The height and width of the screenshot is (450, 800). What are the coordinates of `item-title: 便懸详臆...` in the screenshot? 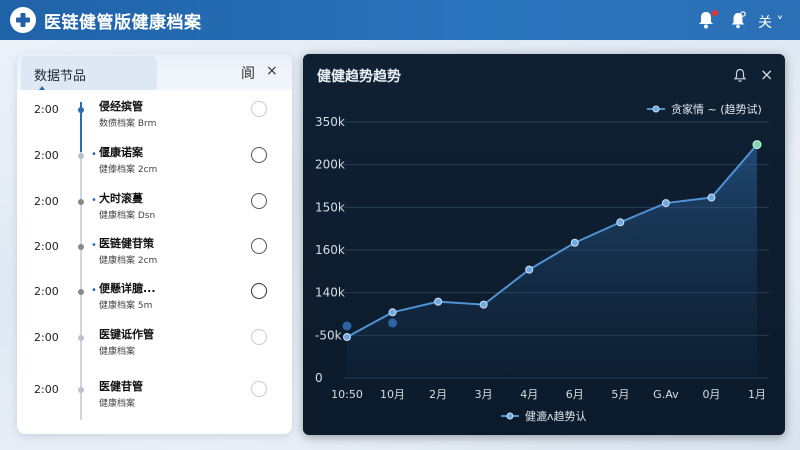 It's located at (127, 288).